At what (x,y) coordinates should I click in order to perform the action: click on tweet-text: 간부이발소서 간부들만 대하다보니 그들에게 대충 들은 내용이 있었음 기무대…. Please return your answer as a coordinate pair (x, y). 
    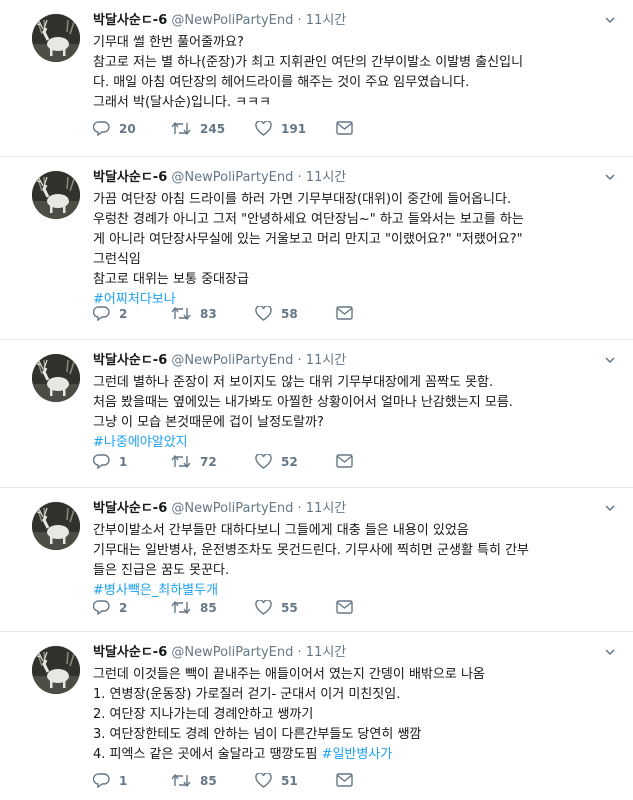
    Looking at the image, I should click on (354, 561).